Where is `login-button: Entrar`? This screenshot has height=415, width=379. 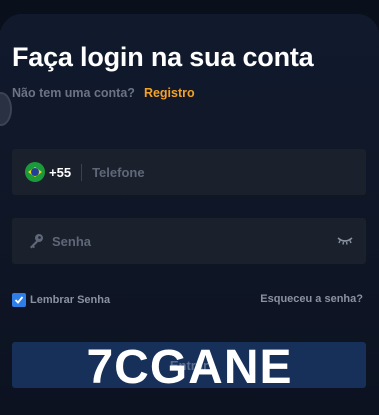
login-button: Entrar is located at coordinates (189, 365).